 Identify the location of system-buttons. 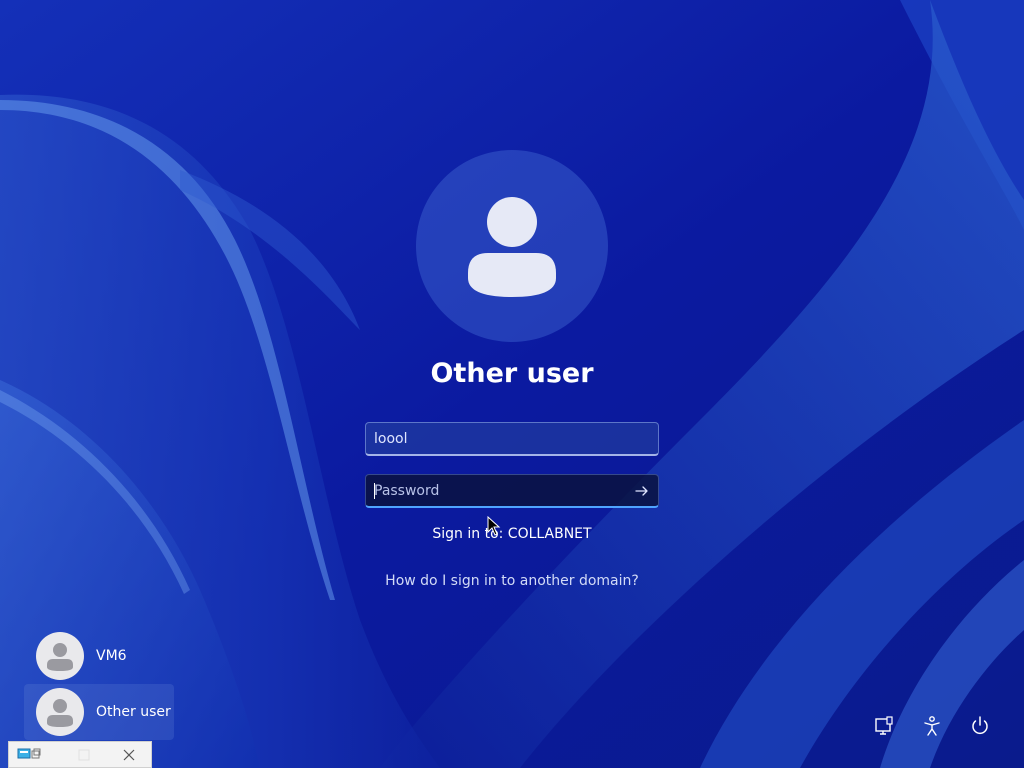
(933, 726).